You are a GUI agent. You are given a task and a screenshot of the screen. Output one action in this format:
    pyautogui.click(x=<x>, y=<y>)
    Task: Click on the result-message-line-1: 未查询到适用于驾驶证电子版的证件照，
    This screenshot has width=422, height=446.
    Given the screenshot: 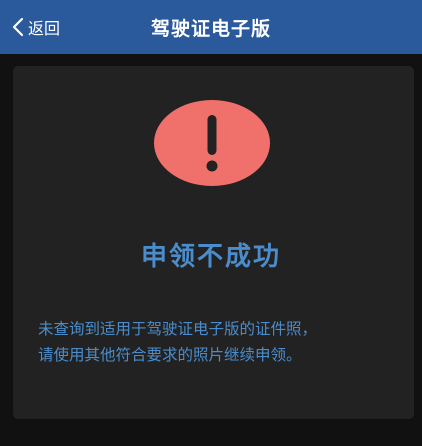 What is the action you would take?
    pyautogui.click(x=178, y=329)
    